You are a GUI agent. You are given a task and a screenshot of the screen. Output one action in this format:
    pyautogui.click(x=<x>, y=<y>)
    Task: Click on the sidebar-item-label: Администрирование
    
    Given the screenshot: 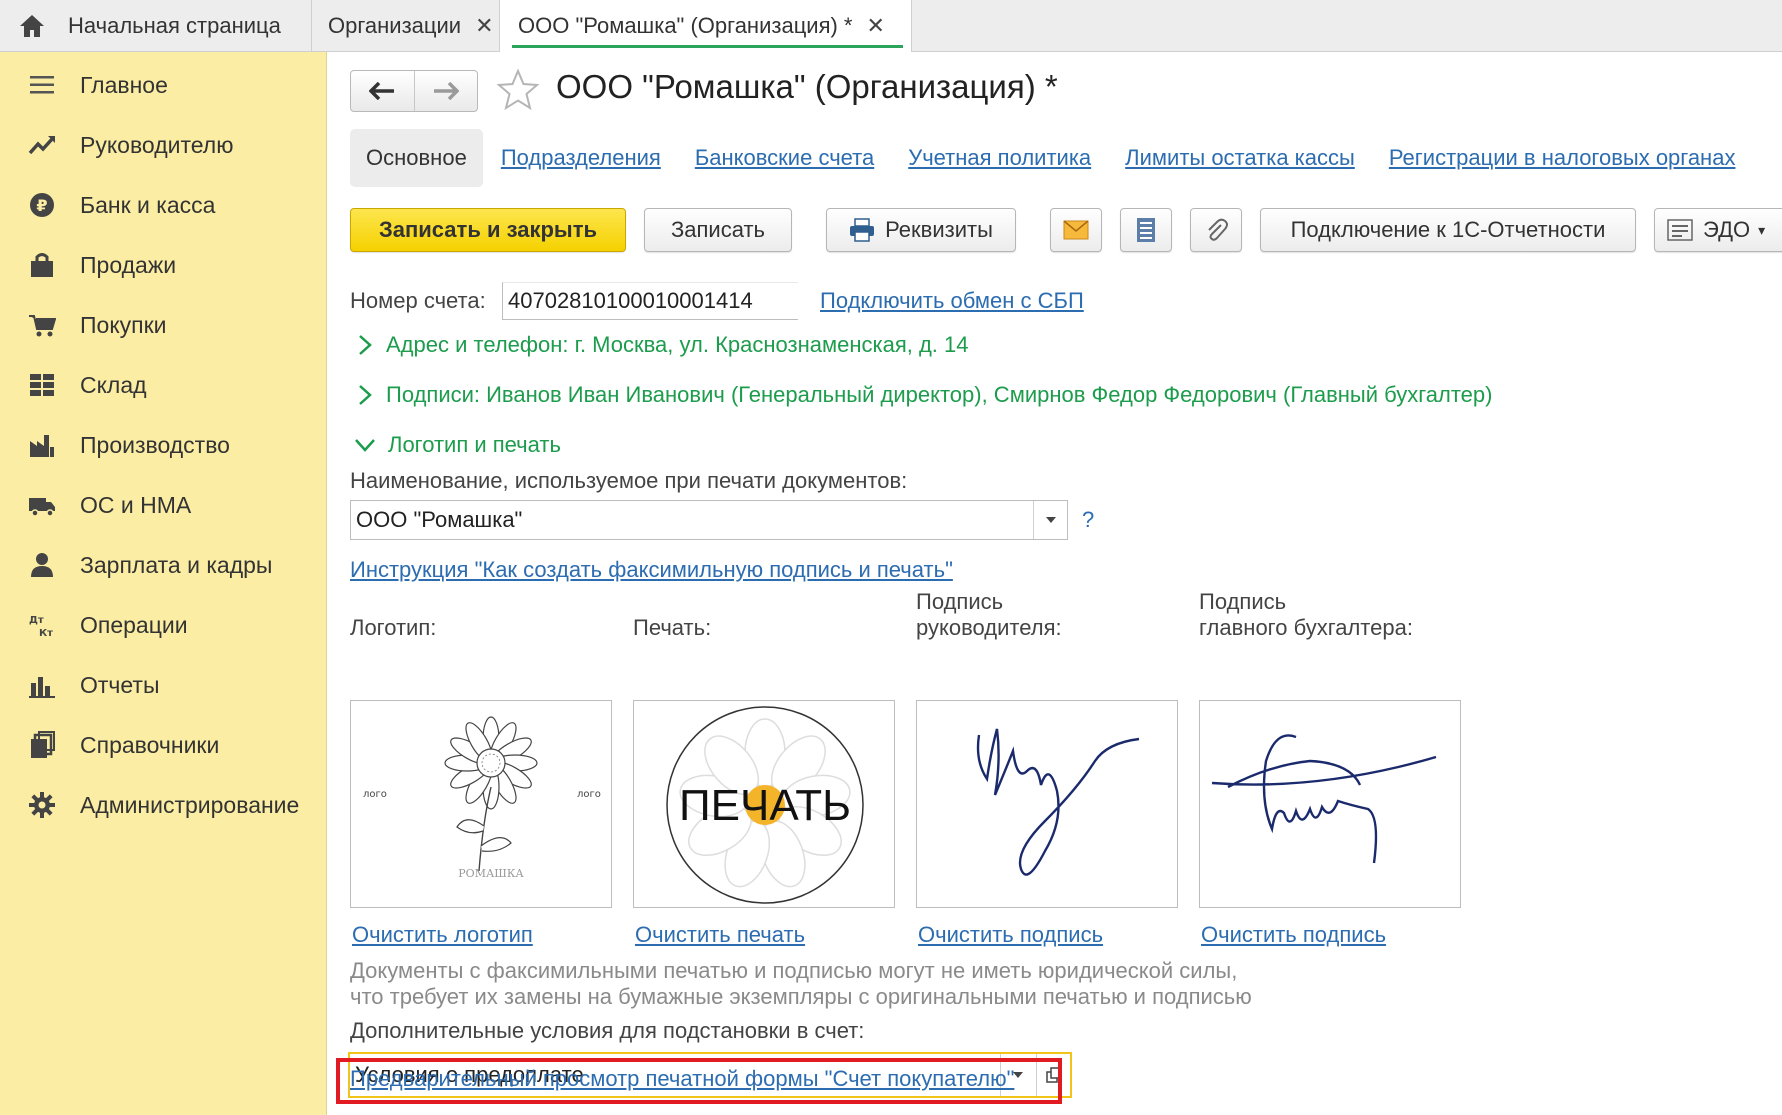 What is the action you would take?
    pyautogui.click(x=190, y=804)
    